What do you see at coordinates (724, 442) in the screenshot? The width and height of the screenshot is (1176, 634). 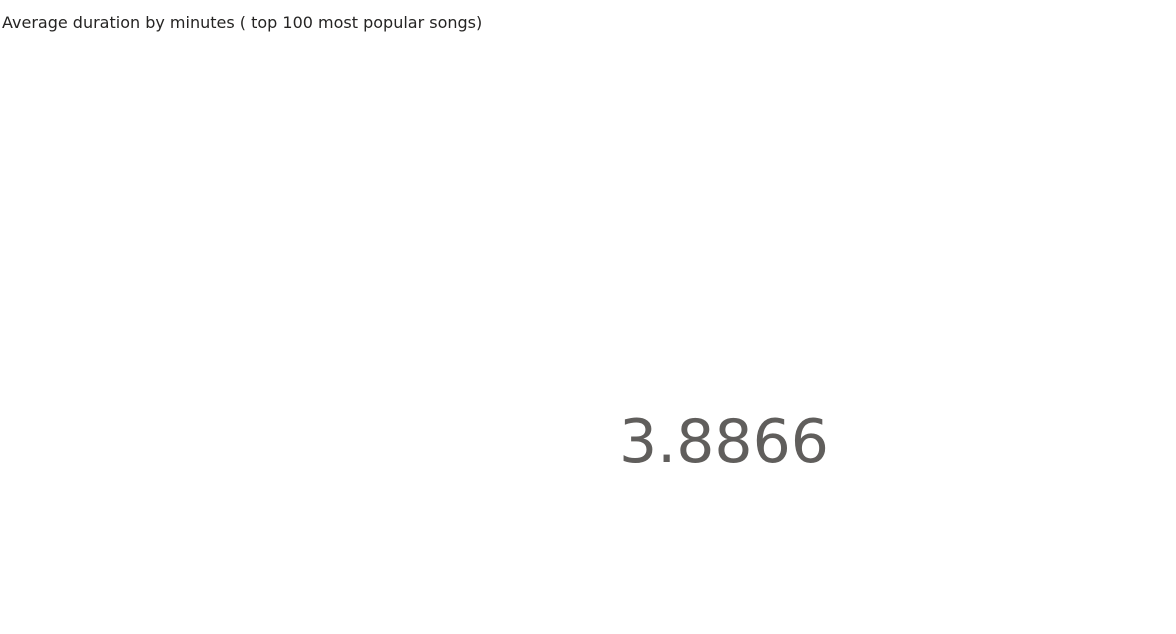 I see `kpi-value: 3.8866` at bounding box center [724, 442].